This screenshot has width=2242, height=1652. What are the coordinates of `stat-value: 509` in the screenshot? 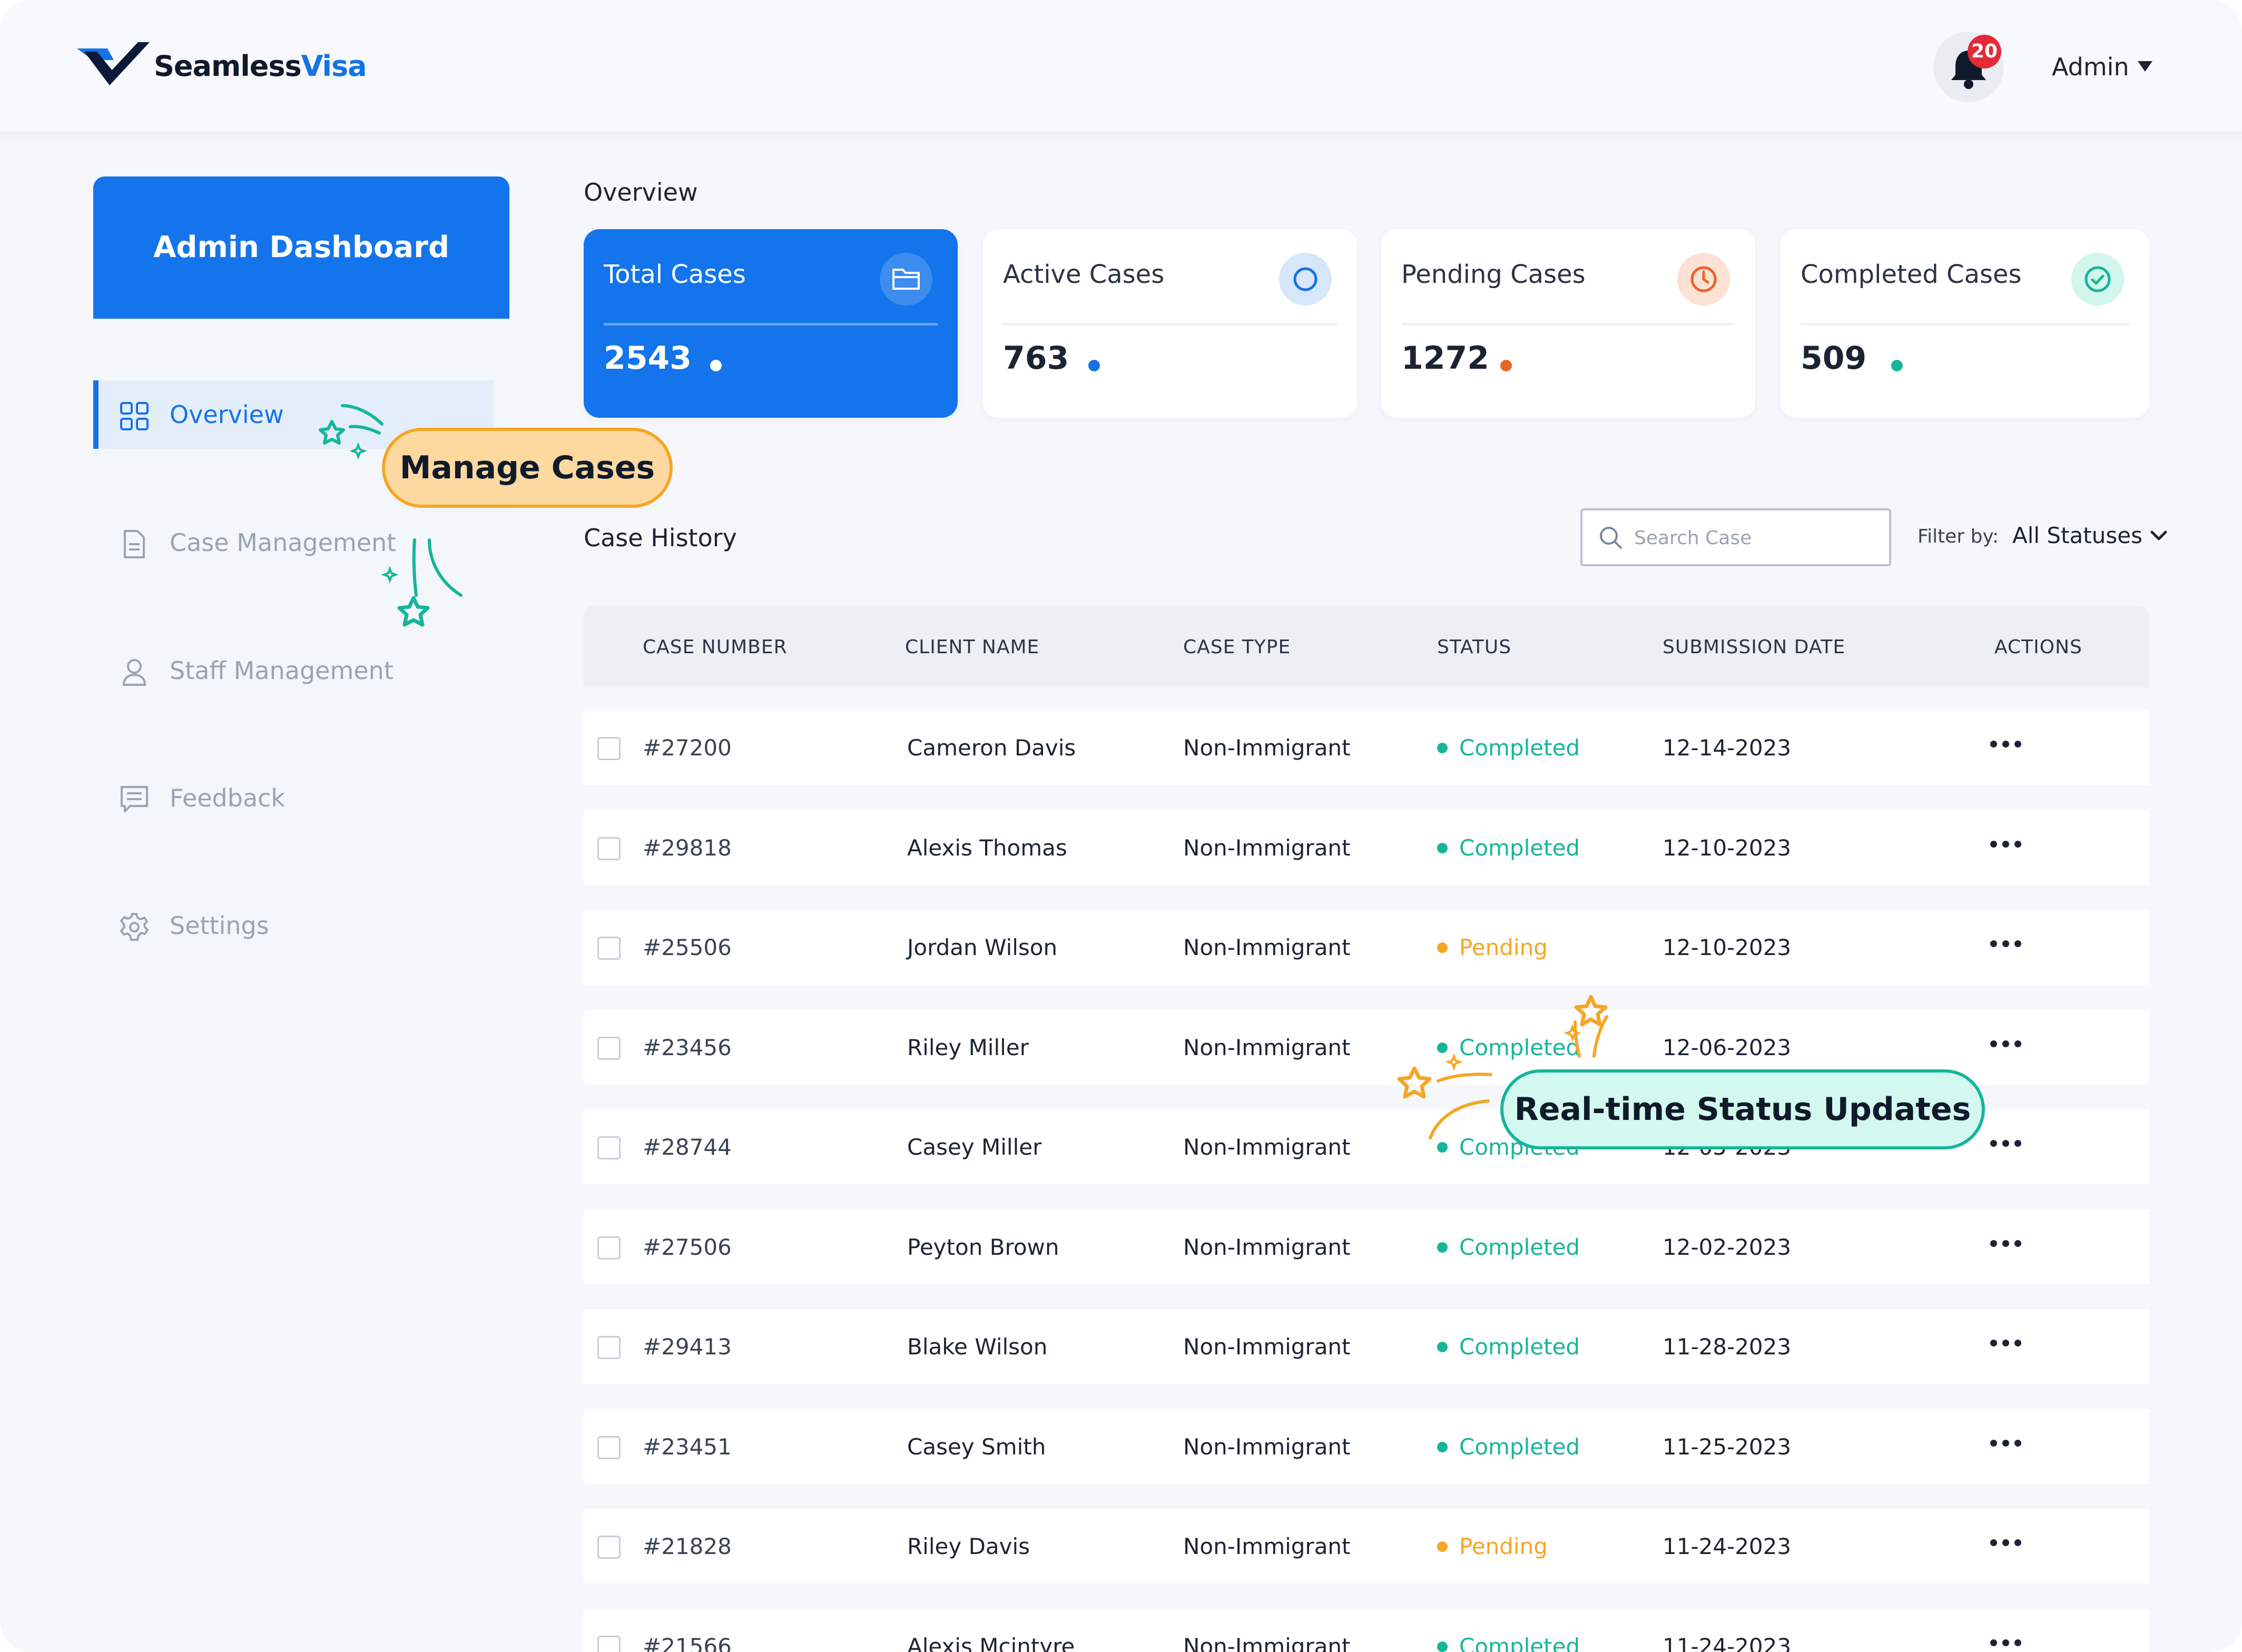 It's located at (1834, 358).